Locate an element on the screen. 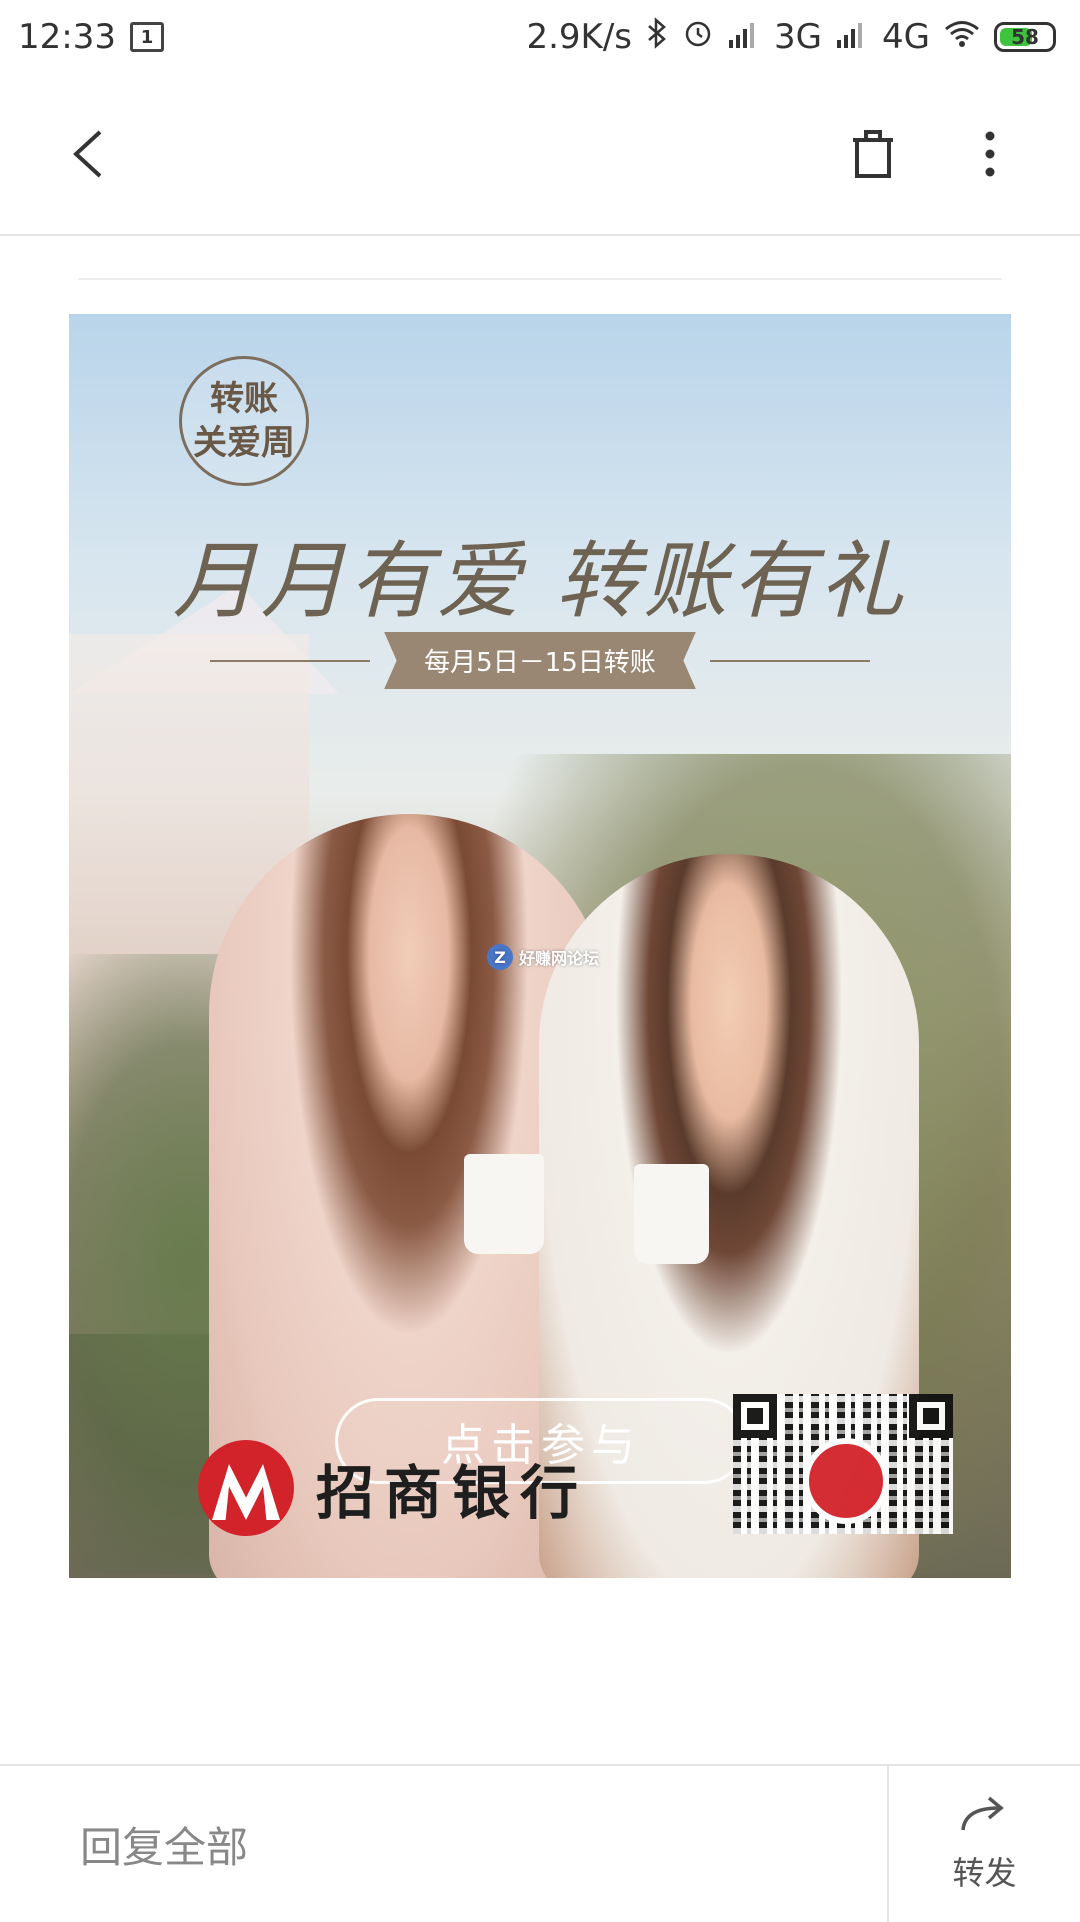 The height and width of the screenshot is (1922, 1080). back-button is located at coordinates (90, 154).